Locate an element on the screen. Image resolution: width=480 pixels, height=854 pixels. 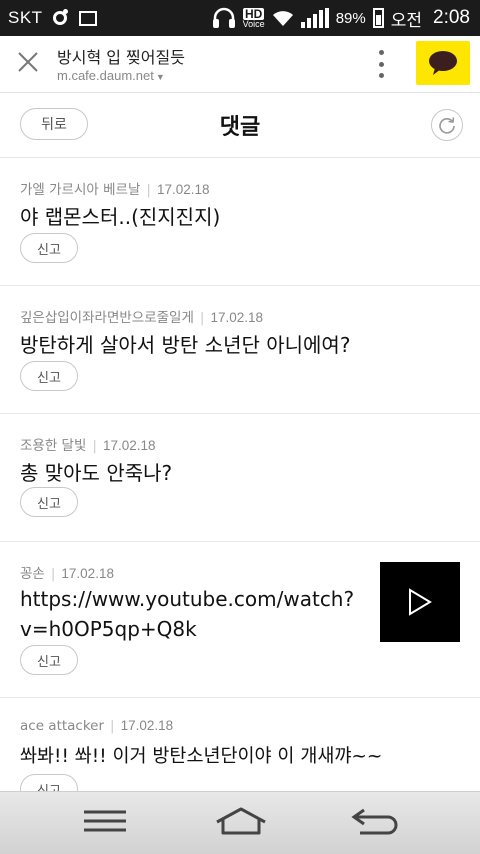
video-thumbnail is located at coordinates (420, 602).